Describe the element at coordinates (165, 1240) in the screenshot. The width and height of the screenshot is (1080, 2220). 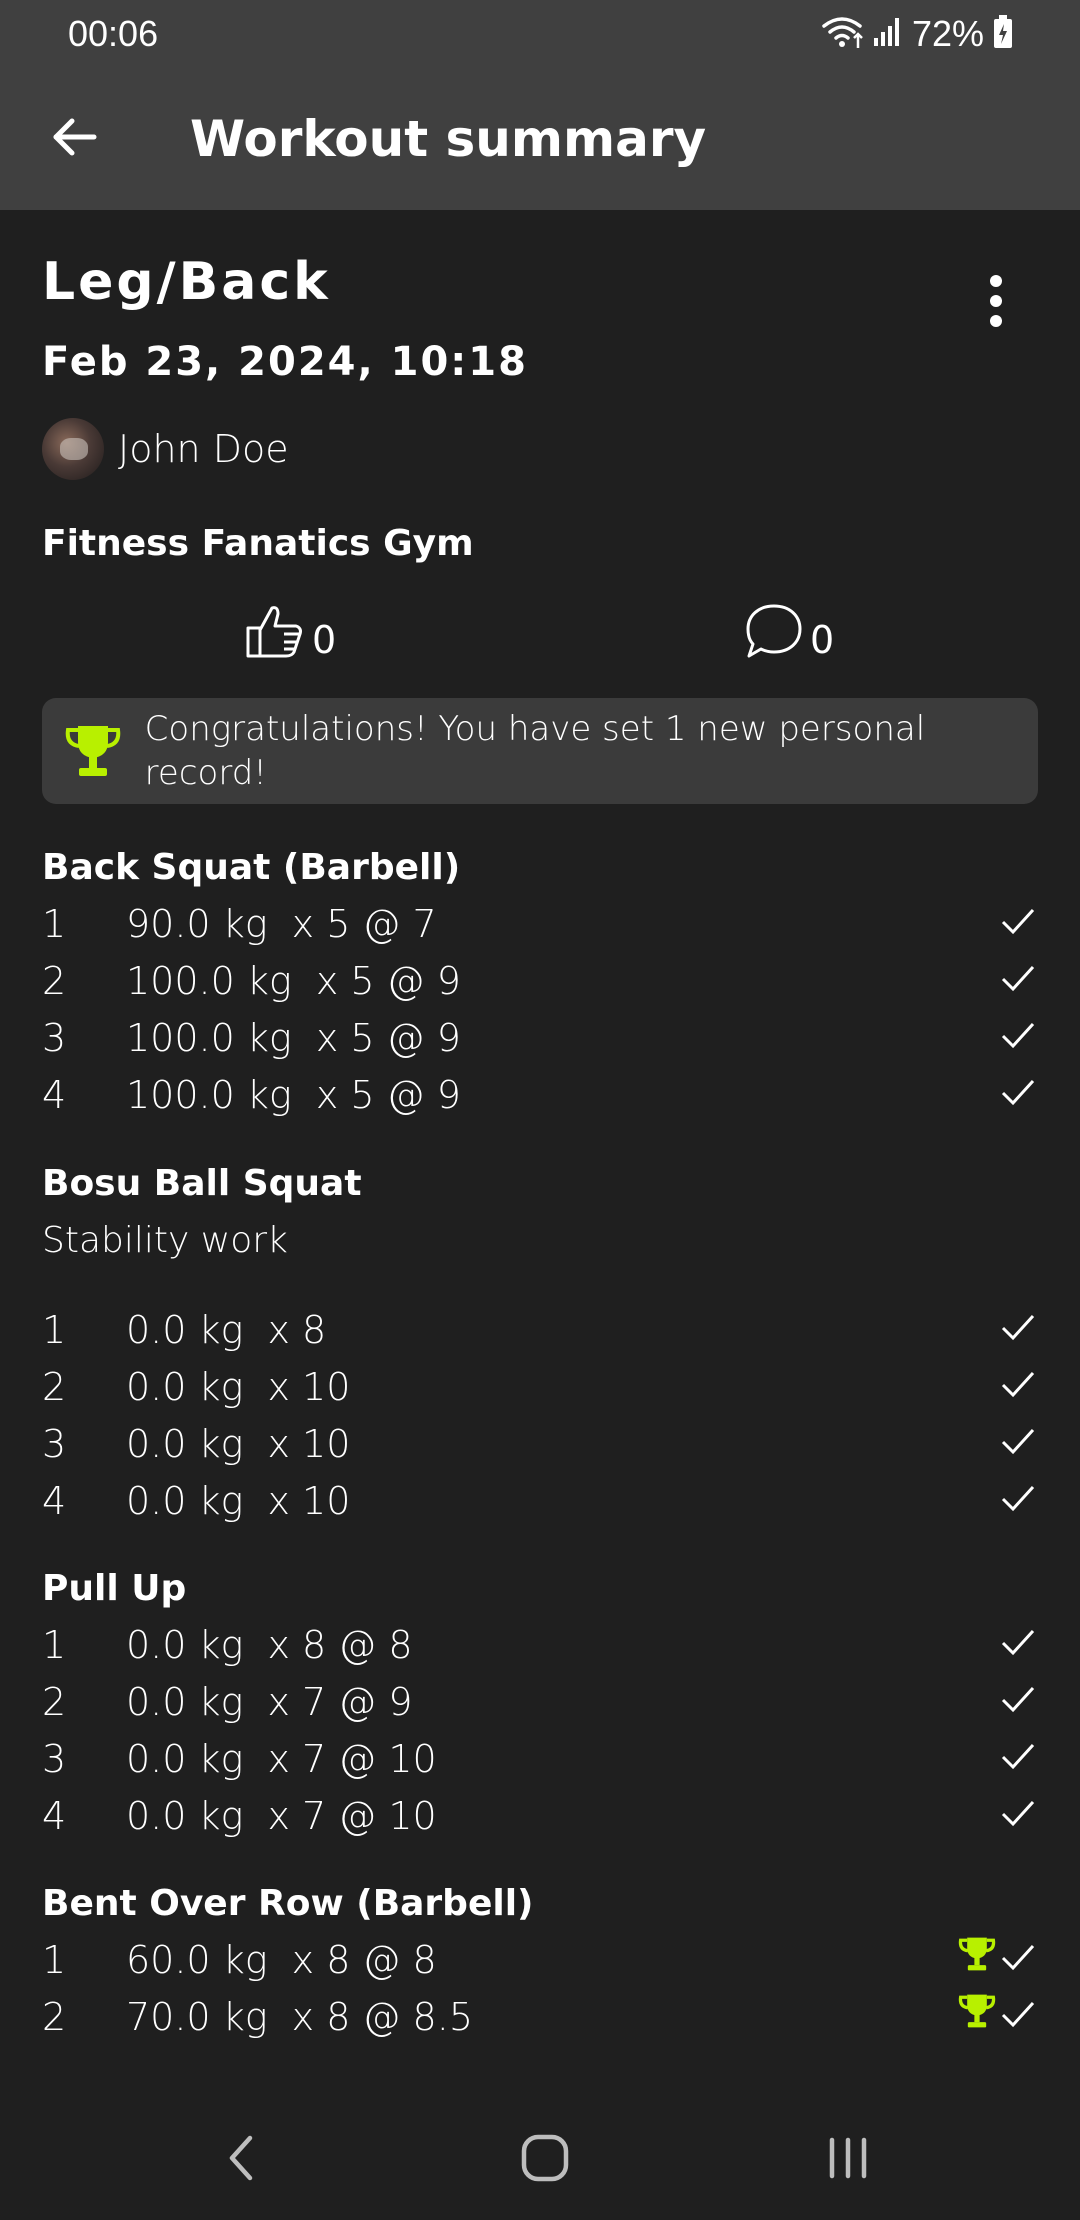
I see `exercise-note: Stability work` at that location.